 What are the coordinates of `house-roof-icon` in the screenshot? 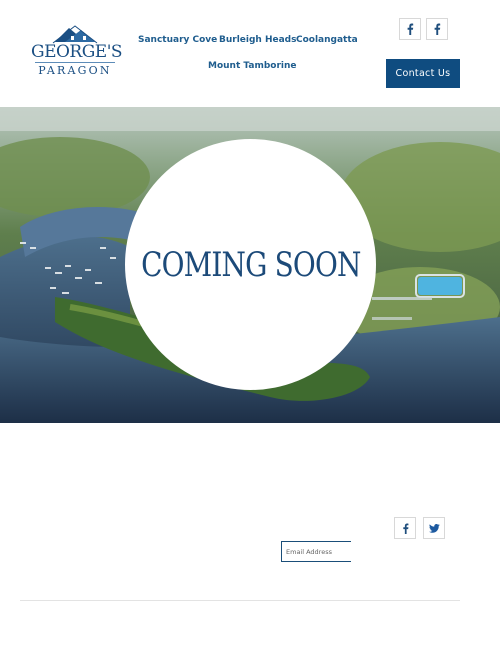 It's located at (75, 34).